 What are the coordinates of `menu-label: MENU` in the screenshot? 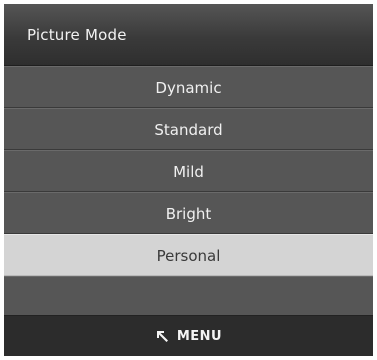 It's located at (199, 336).